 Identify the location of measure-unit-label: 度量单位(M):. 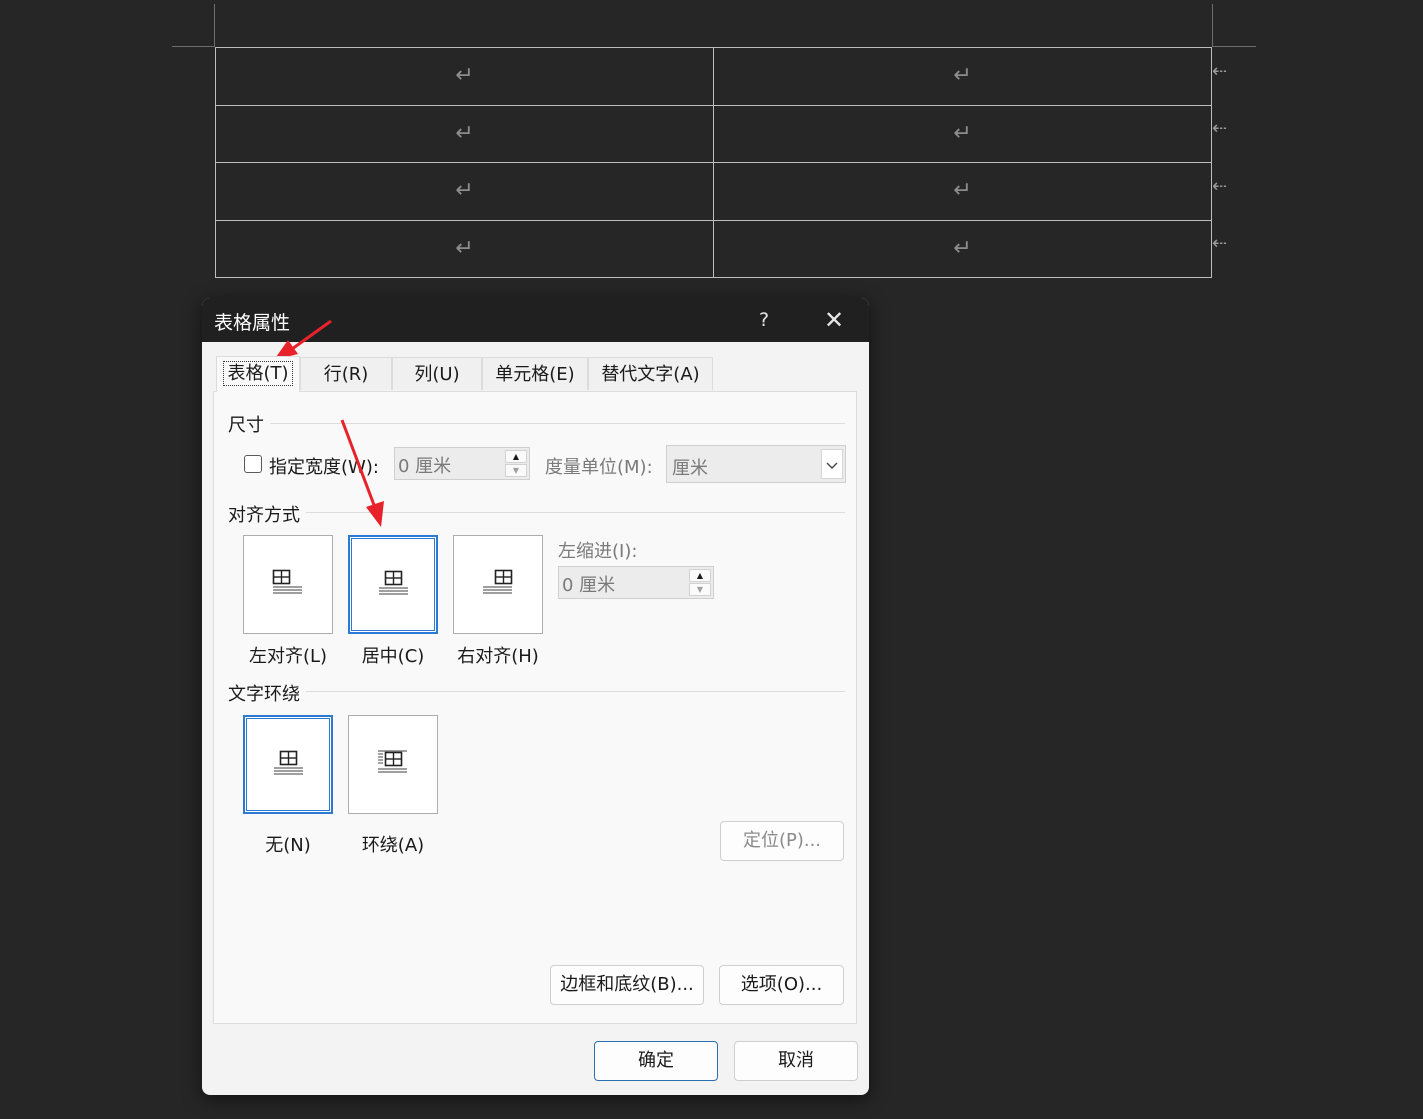
(599, 467).